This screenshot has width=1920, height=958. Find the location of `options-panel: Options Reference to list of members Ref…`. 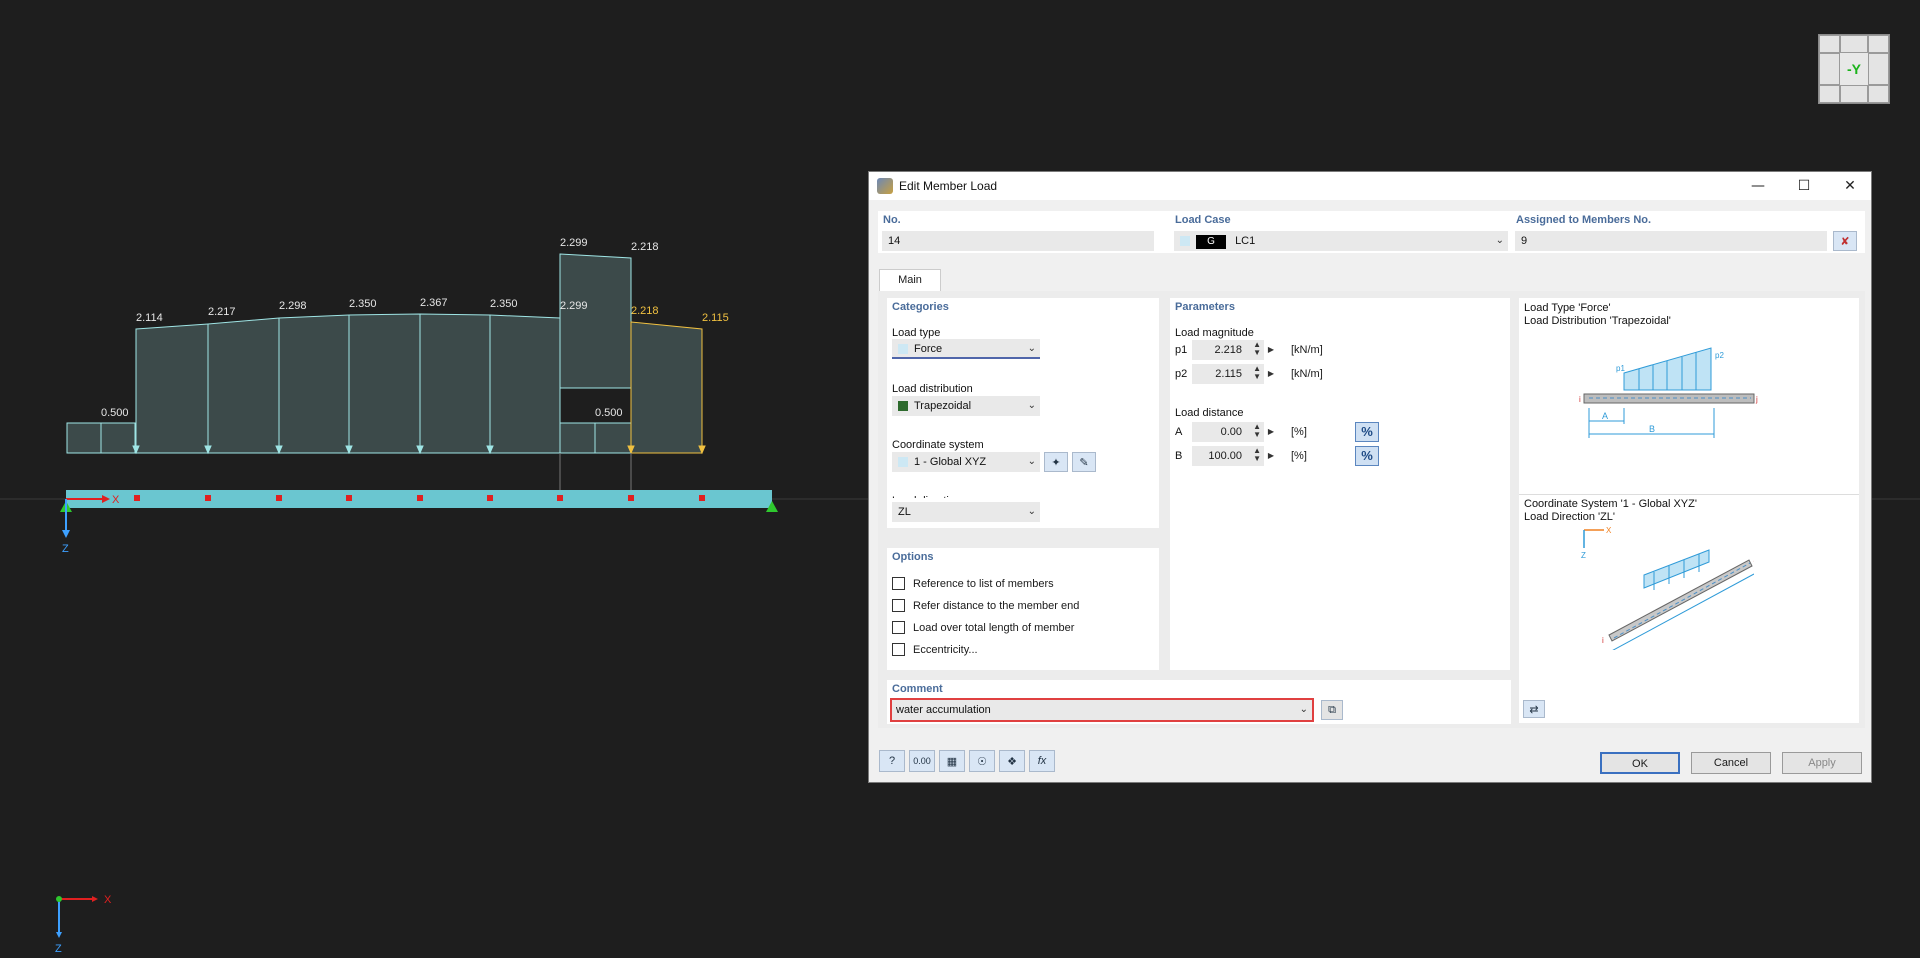

options-panel: Options Reference to list of members Ref… is located at coordinates (1023, 609).